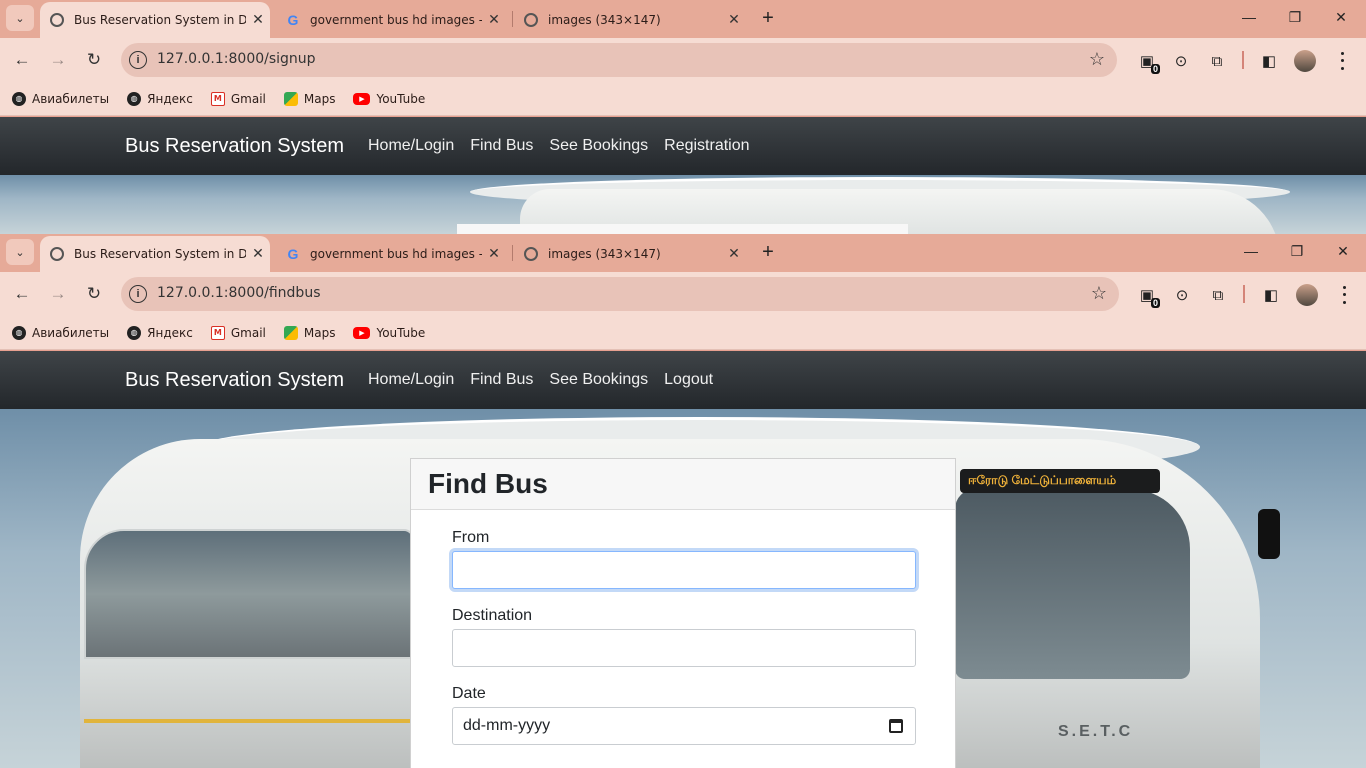  I want to click on date-label: Date, so click(469, 693).